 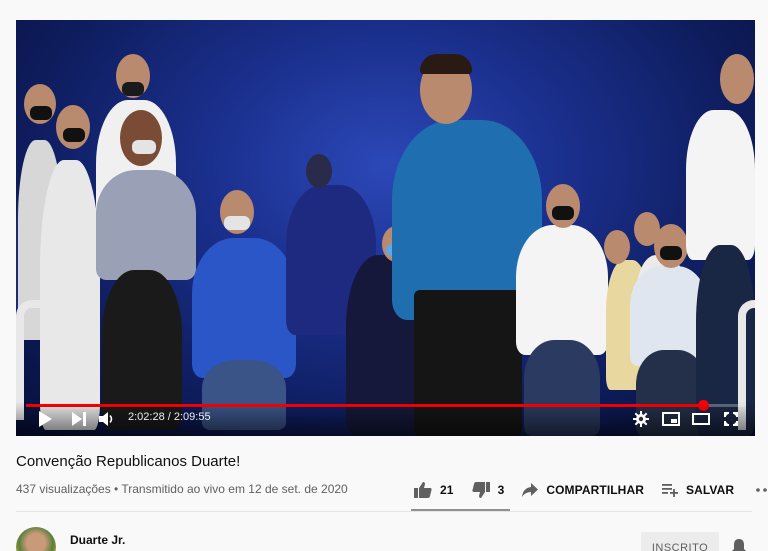 I want to click on time-display: 2:02:28 / 2:09:55, so click(x=169, y=417).